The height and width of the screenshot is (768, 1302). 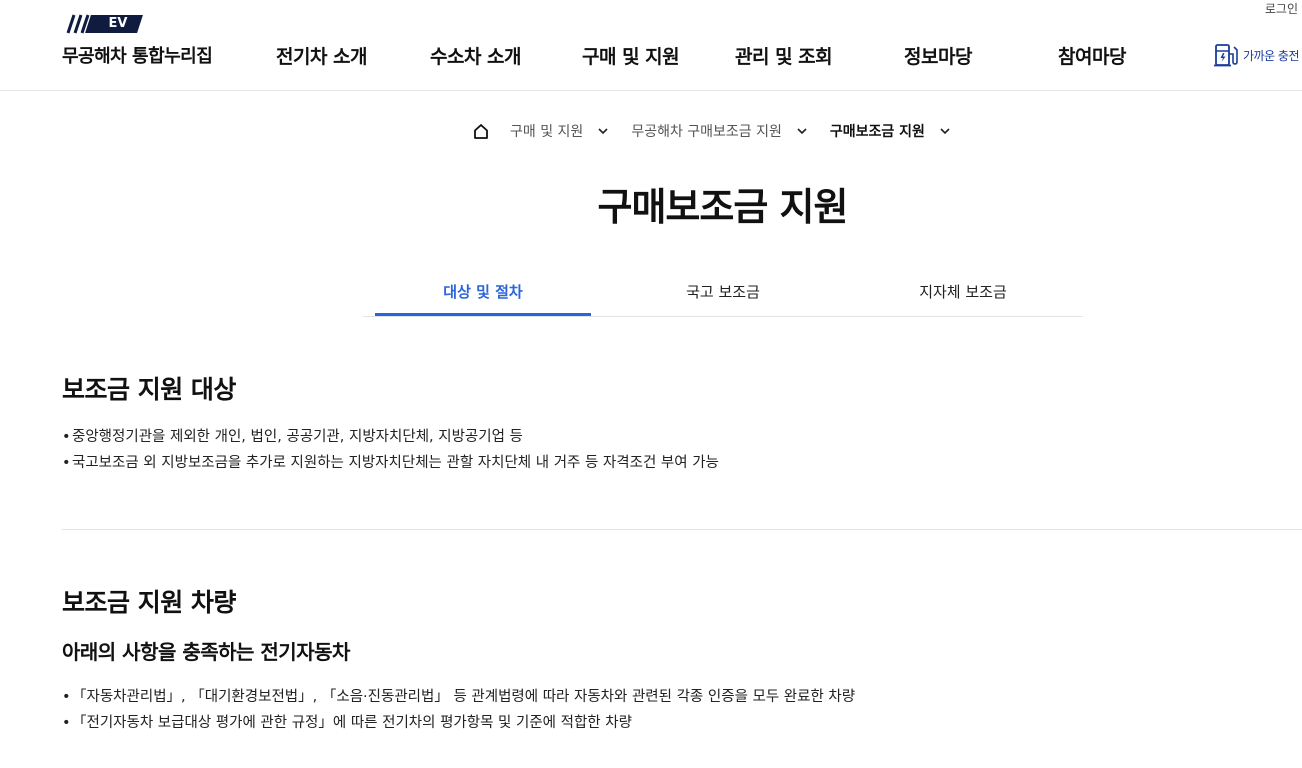 I want to click on section-title-target: 보조금 지원 대상, so click(x=149, y=389).